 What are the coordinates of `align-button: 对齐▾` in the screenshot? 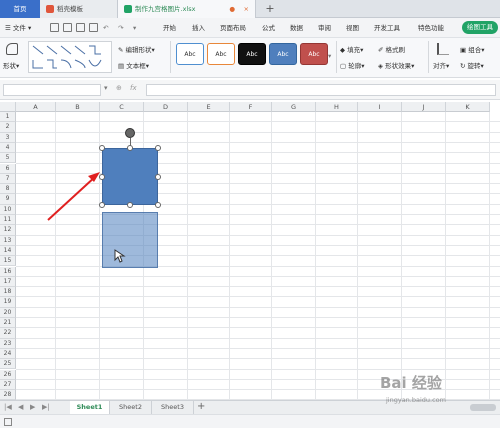 It's located at (441, 65).